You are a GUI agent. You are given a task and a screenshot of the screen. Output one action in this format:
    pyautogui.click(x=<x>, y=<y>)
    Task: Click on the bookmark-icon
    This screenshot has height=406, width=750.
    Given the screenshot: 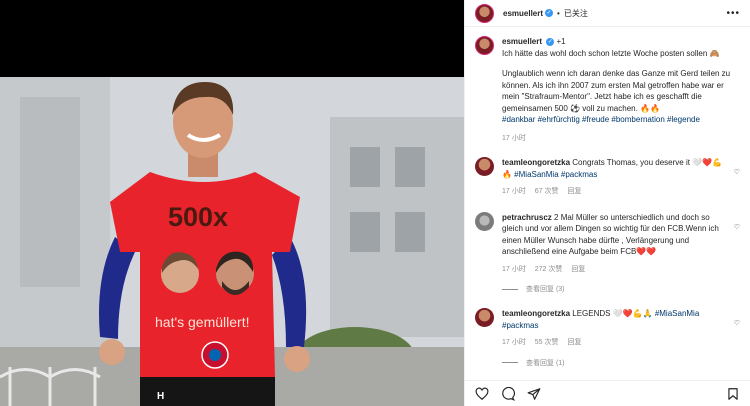 What is the action you would take?
    pyautogui.click(x=733, y=394)
    